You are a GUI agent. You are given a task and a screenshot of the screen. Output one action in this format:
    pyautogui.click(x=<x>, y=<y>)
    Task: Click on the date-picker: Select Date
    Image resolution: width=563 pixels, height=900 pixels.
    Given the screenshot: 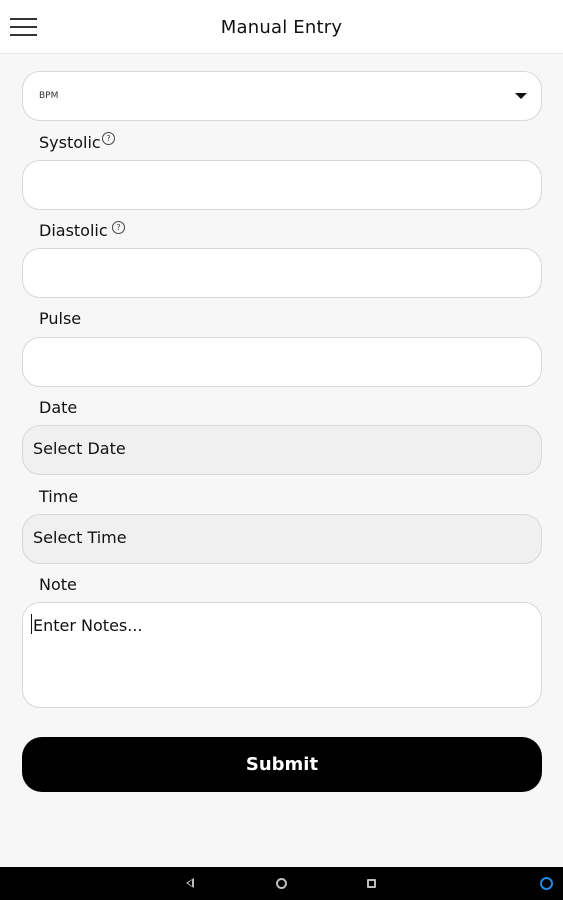 What is the action you would take?
    pyautogui.click(x=282, y=450)
    